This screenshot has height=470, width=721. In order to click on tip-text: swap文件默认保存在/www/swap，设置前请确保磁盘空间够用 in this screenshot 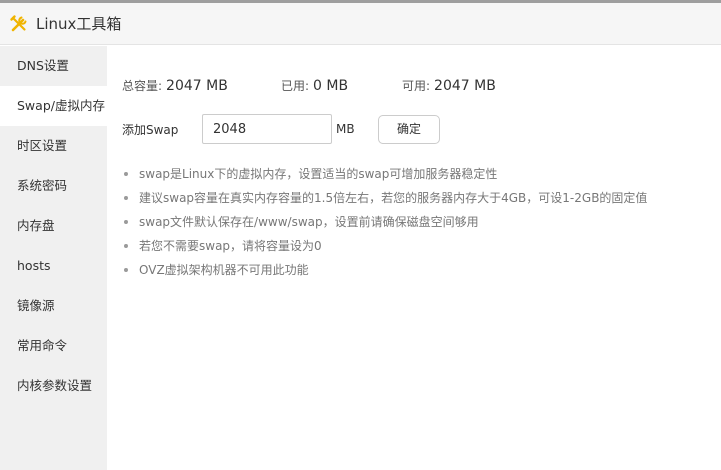, I will do `click(309, 222)`.